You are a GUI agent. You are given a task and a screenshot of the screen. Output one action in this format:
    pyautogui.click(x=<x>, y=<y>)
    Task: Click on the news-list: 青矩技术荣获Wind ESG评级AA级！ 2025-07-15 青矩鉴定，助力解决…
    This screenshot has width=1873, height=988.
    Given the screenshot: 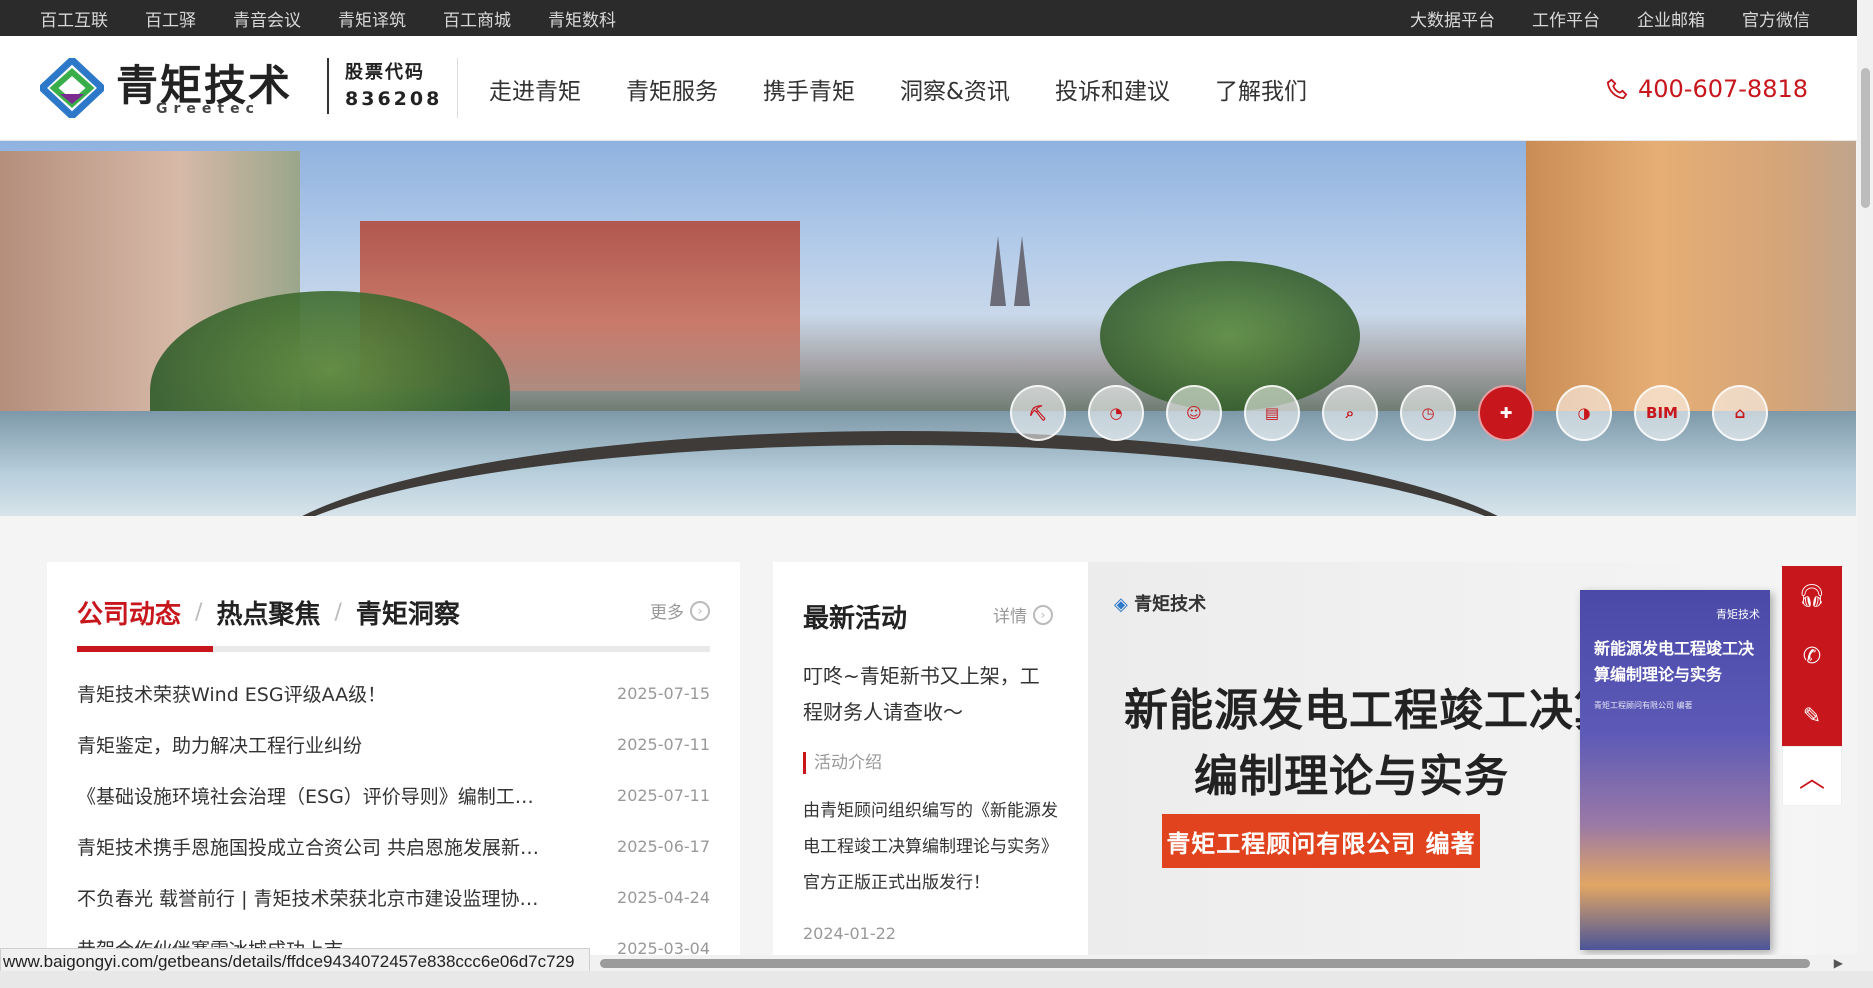 What is the action you would take?
    pyautogui.click(x=393, y=821)
    